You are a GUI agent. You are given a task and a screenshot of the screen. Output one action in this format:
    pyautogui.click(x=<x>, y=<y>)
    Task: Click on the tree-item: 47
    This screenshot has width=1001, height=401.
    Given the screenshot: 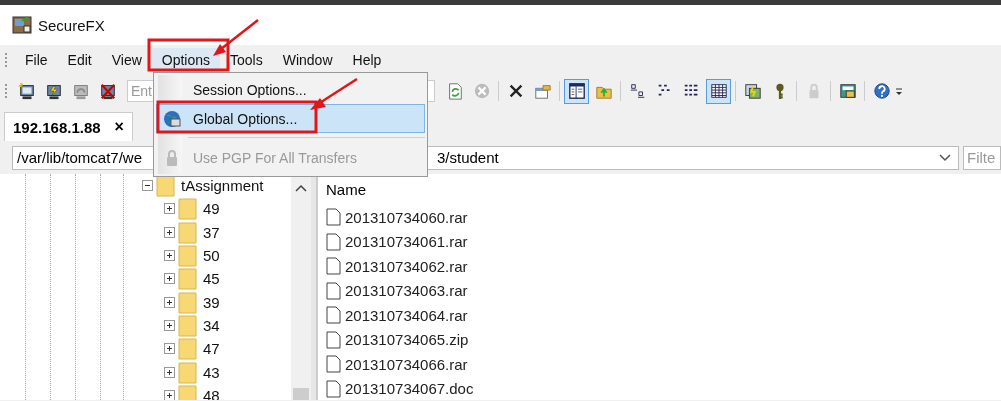 What is the action you would take?
    pyautogui.click(x=211, y=349)
    